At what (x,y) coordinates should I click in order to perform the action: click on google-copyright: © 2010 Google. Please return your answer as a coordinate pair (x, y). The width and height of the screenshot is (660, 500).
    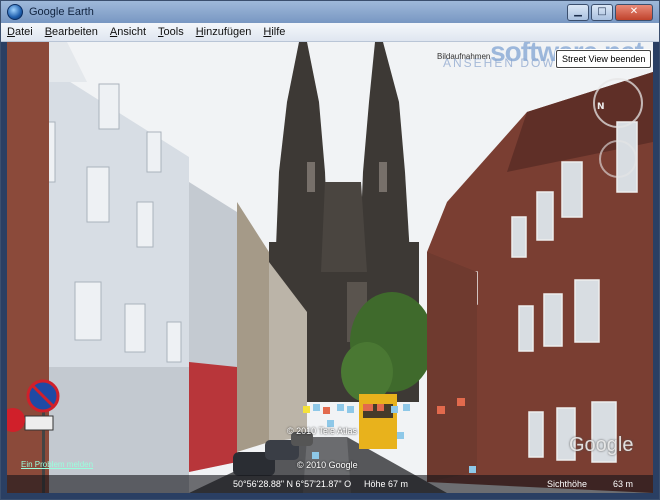
    Looking at the image, I should click on (327, 465).